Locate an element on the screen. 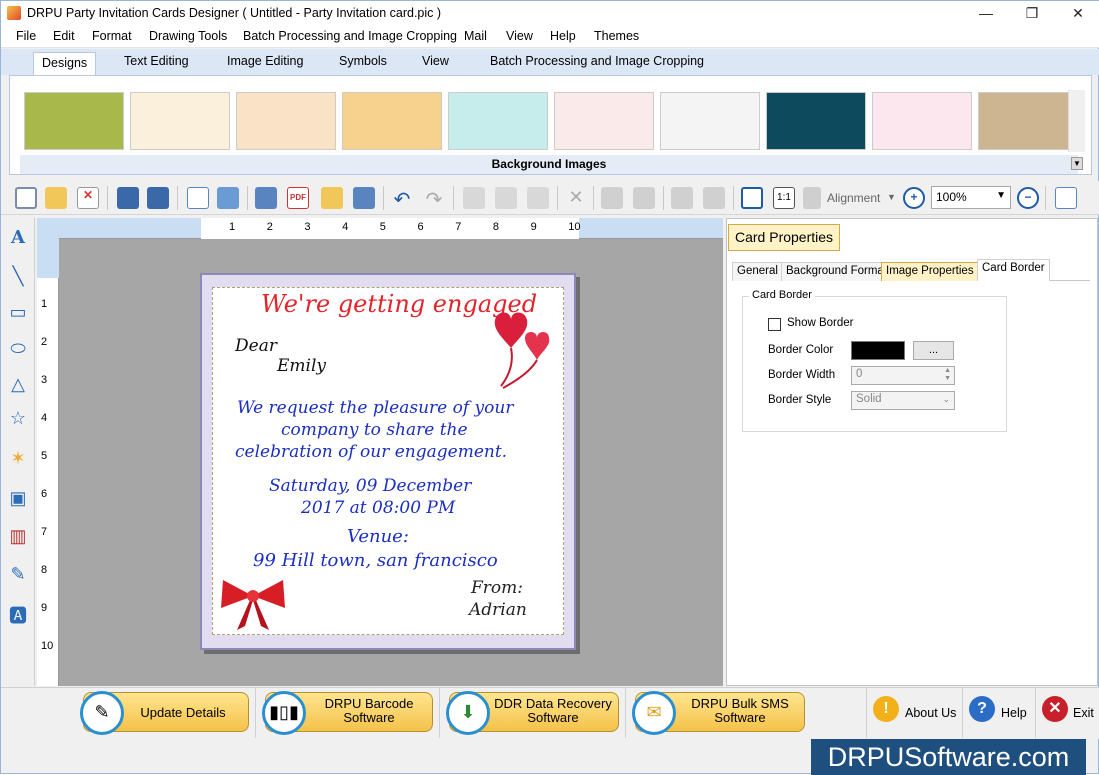 The image size is (1099, 775). image-icon is located at coordinates (228, 198).